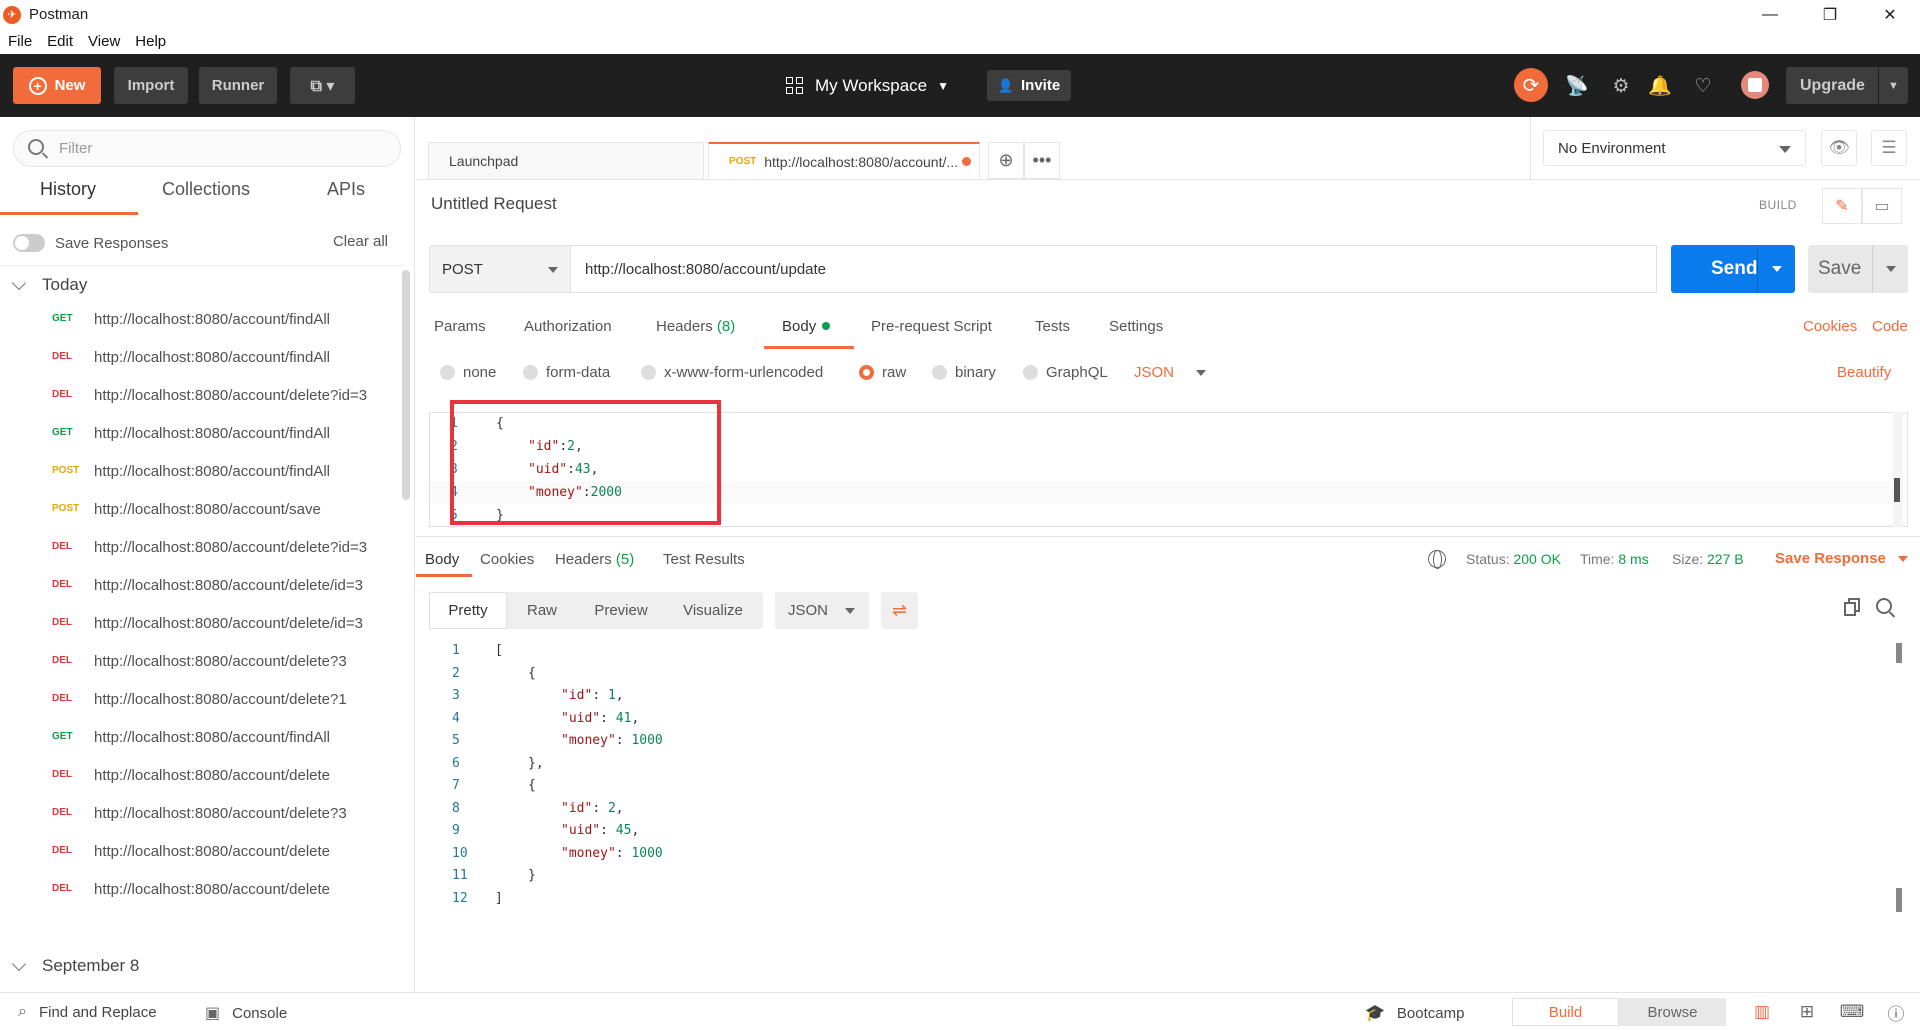  Describe the element at coordinates (20, 41) in the screenshot. I see `menu-file: File` at that location.